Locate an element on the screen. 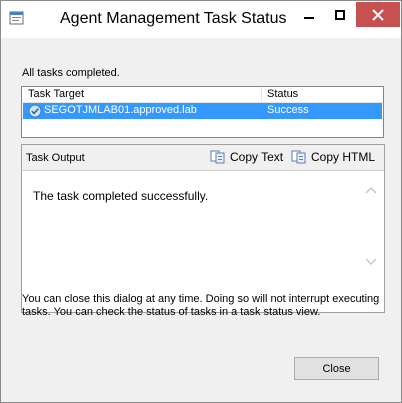 This screenshot has width=402, height=403. window-title: Agent Management Task Status is located at coordinates (173, 18).